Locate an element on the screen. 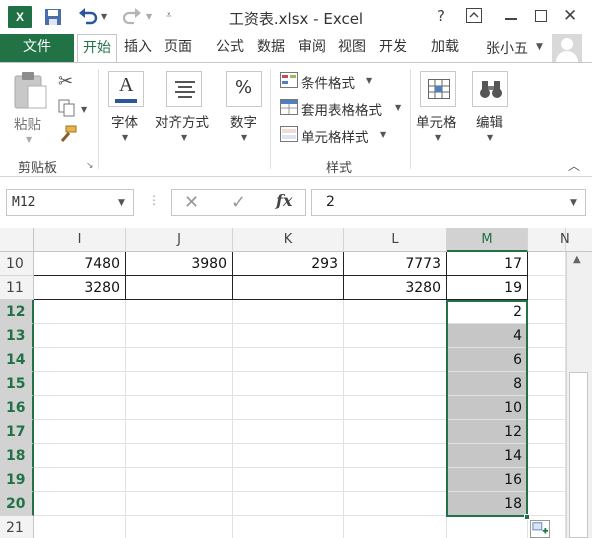 This screenshot has width=592, height=538. number-dropdown-icon: ▼ is located at coordinates (244, 137).